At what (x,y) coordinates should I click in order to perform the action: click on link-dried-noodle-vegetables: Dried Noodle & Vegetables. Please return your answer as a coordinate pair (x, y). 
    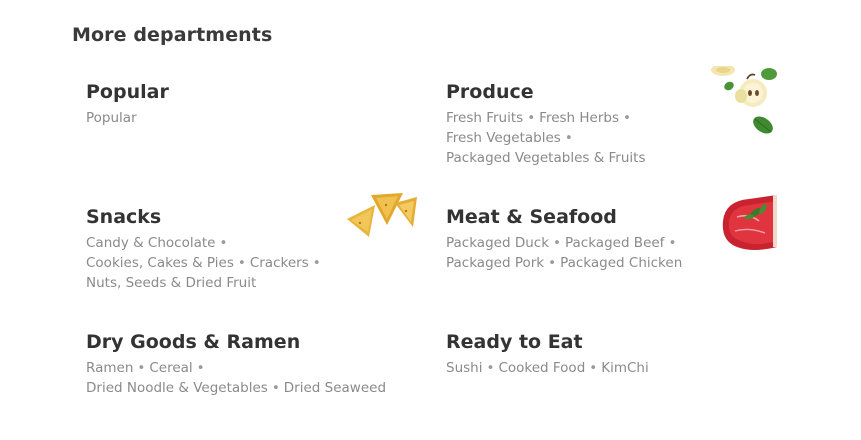
    Looking at the image, I should click on (177, 388).